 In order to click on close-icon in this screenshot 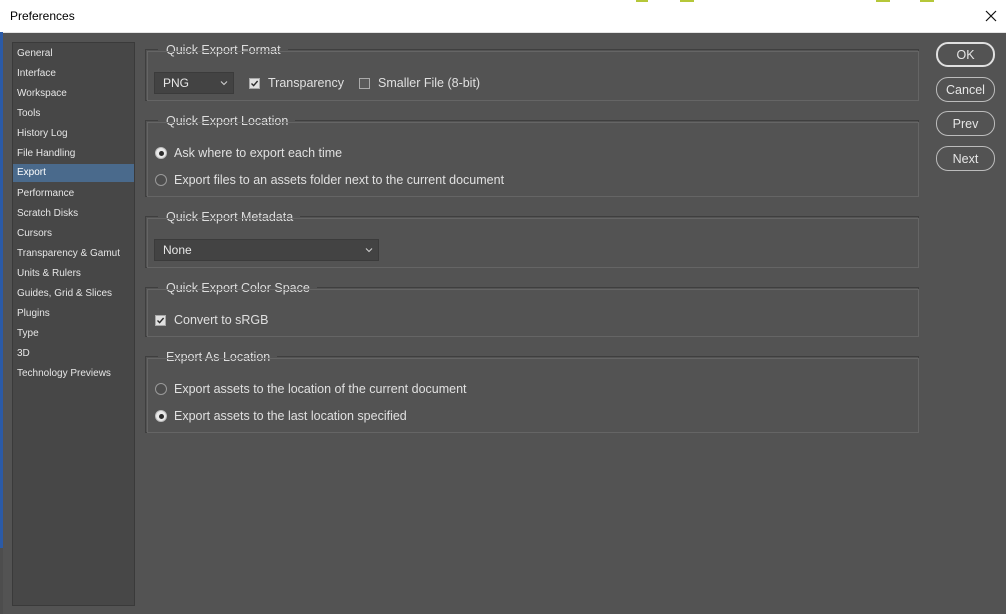, I will do `click(991, 16)`.